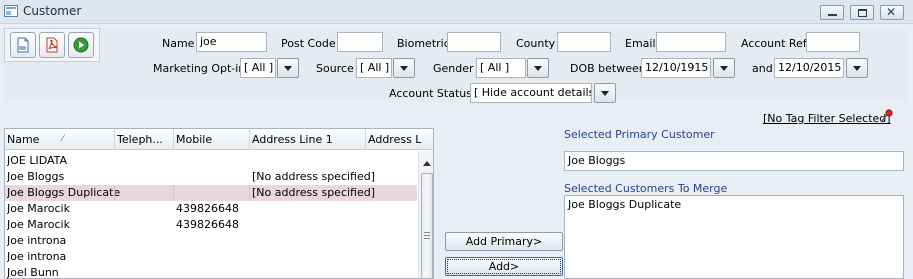 The height and width of the screenshot is (279, 913). I want to click on go-arrow-icon, so click(81, 45).